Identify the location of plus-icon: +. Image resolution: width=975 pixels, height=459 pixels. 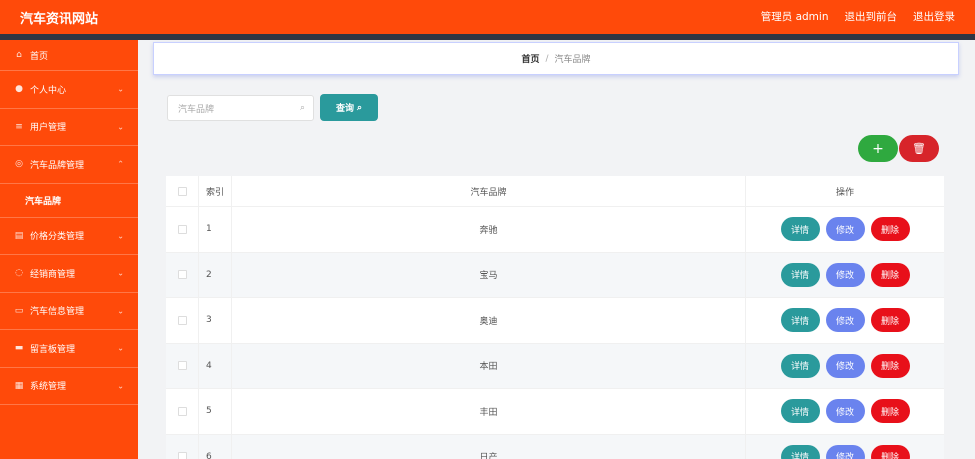
(878, 148).